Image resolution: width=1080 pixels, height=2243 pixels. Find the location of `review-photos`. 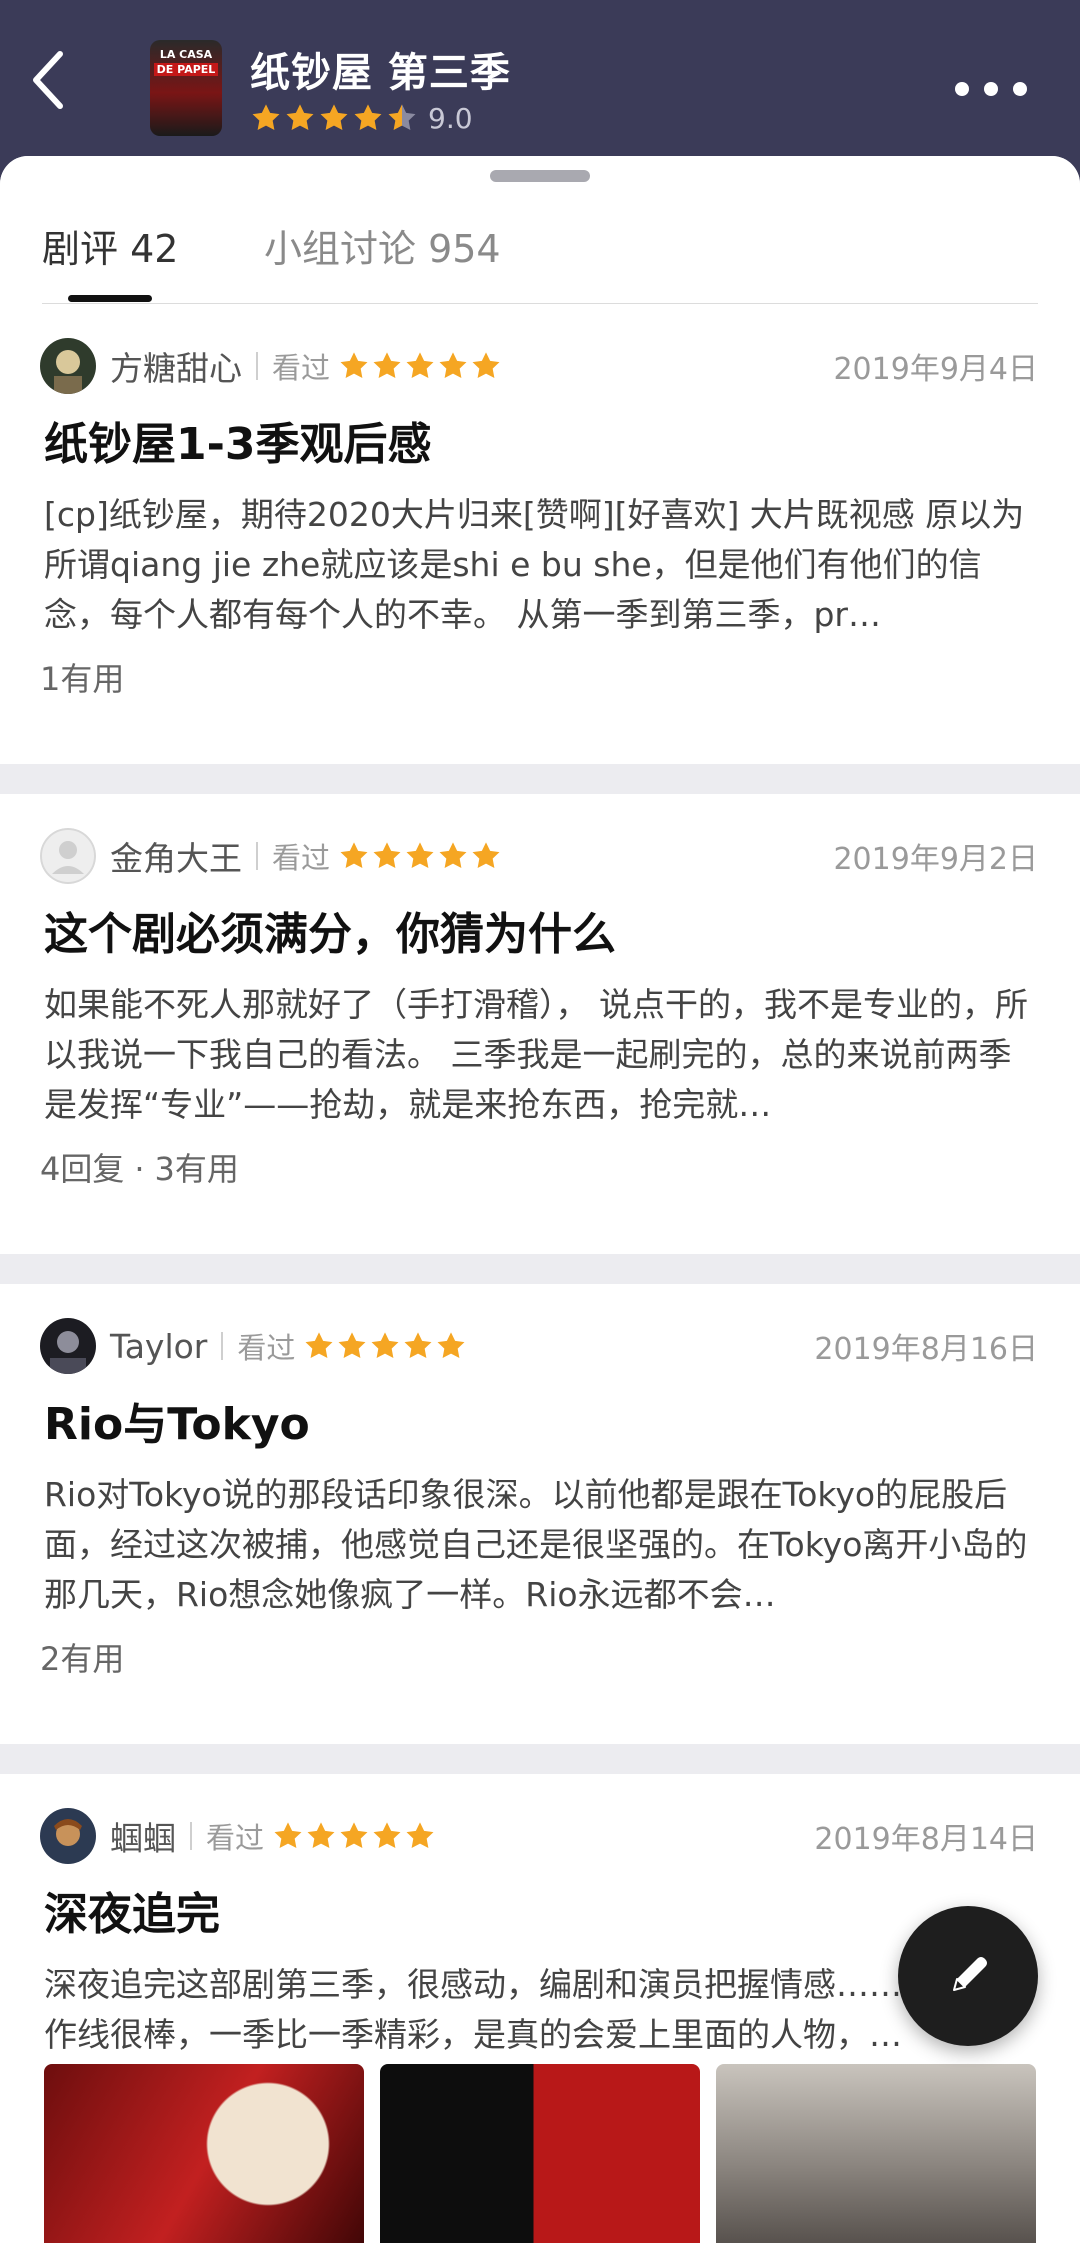

review-photos is located at coordinates (540, 2153).